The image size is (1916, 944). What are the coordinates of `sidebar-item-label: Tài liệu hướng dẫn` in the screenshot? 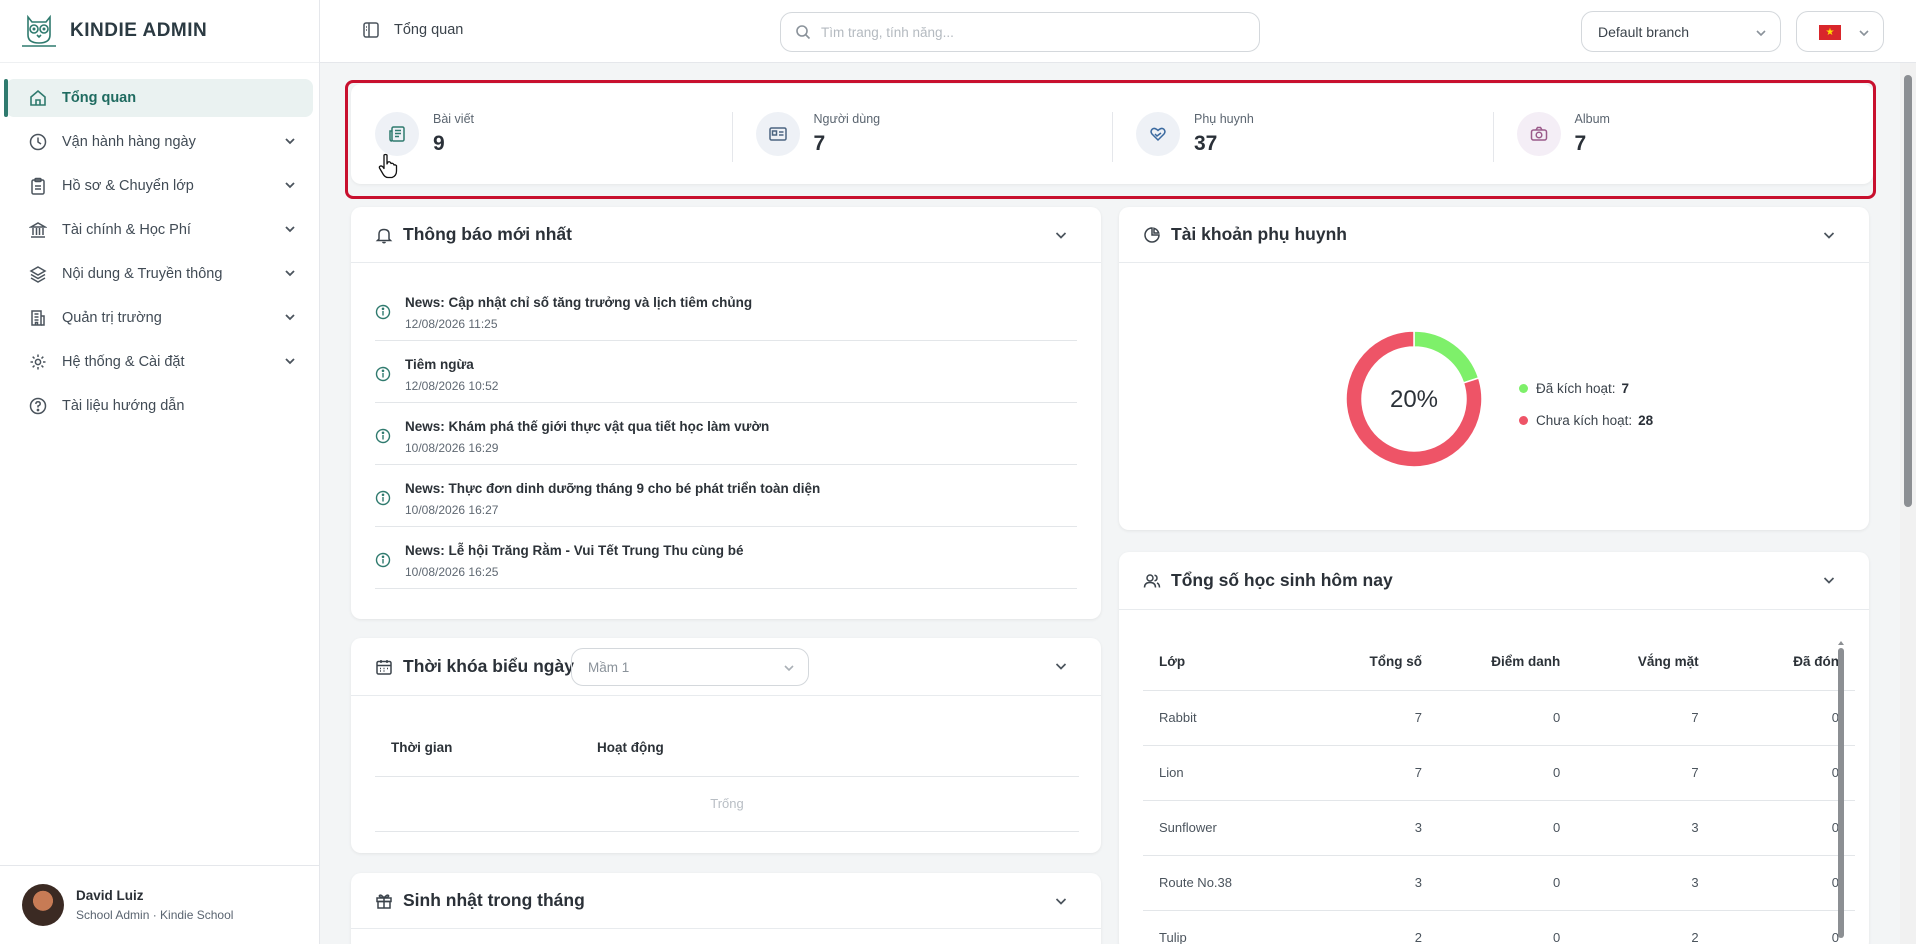 It's located at (123, 406).